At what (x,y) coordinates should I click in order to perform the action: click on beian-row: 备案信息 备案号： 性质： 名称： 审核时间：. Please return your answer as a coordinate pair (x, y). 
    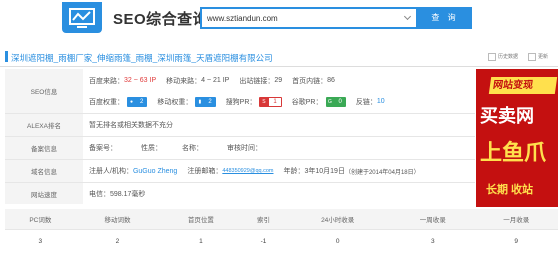
    Looking at the image, I should click on (240, 148).